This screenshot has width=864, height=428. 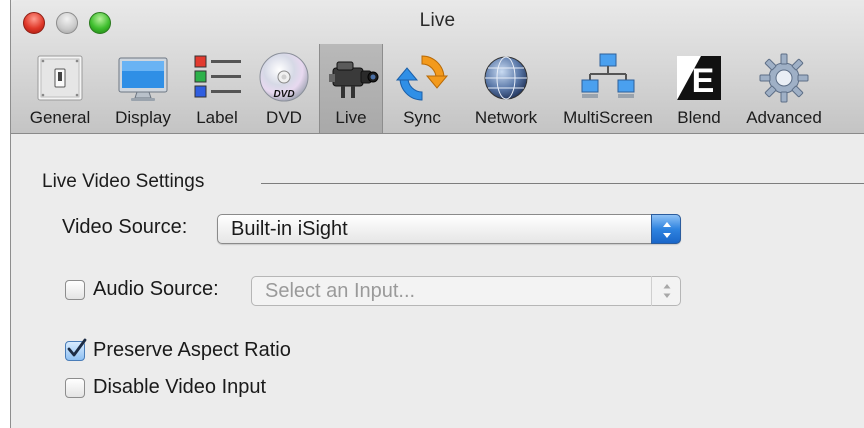 I want to click on toolbar-label-multiscreen: MultiScreen, so click(x=608, y=117).